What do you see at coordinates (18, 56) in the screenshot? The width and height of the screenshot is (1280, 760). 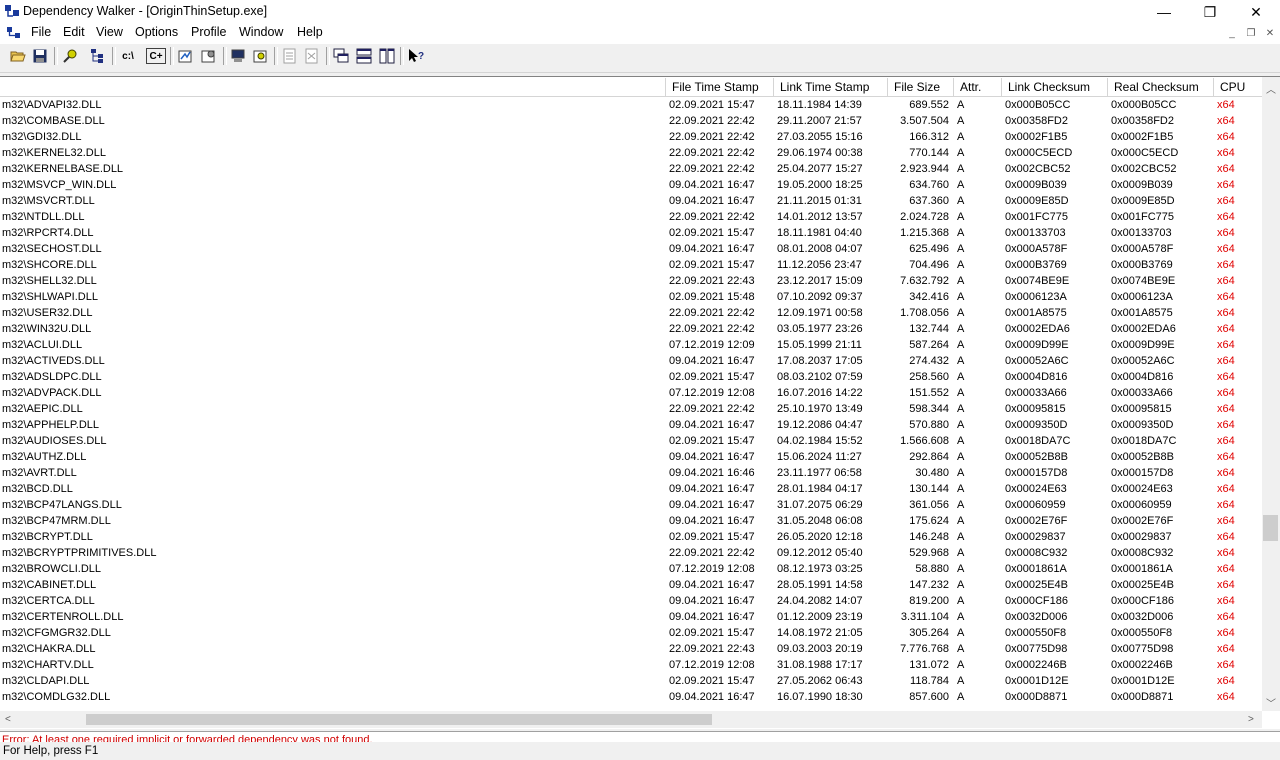 I see `open-folder-icon` at bounding box center [18, 56].